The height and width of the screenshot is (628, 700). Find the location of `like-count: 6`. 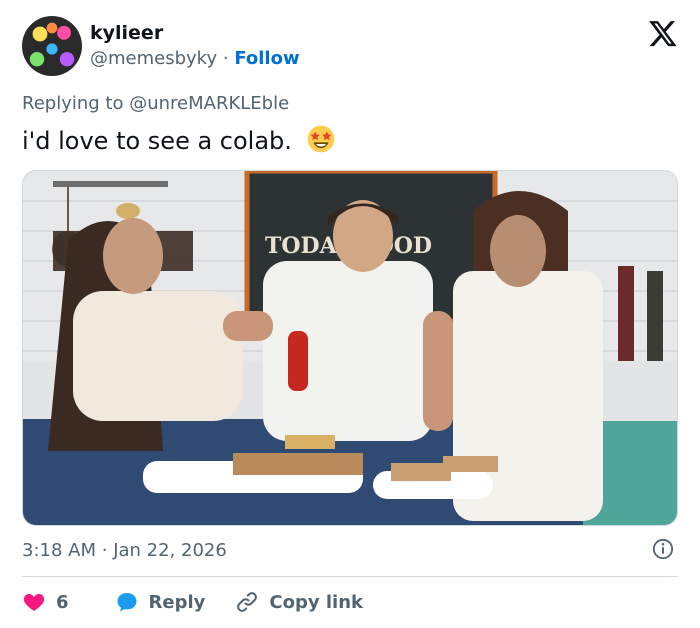

like-count: 6 is located at coordinates (62, 602).